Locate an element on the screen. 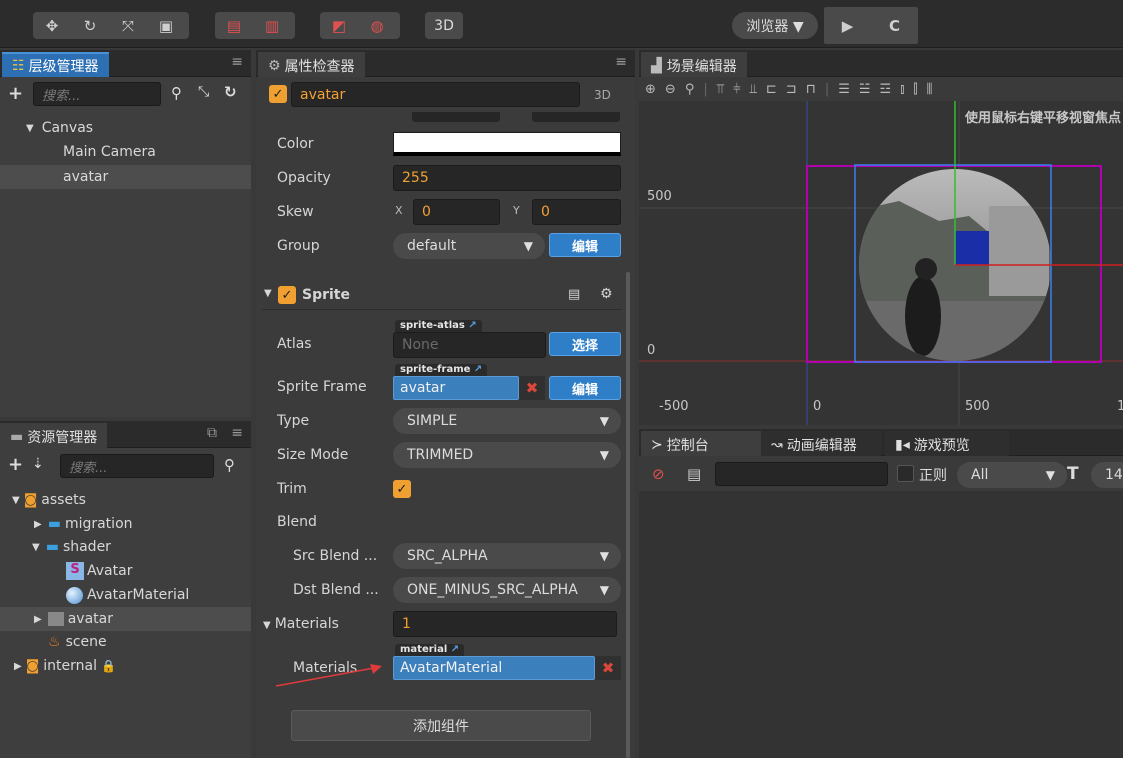 This screenshot has width=1123, height=758. opacity-input: 255 is located at coordinates (507, 178).